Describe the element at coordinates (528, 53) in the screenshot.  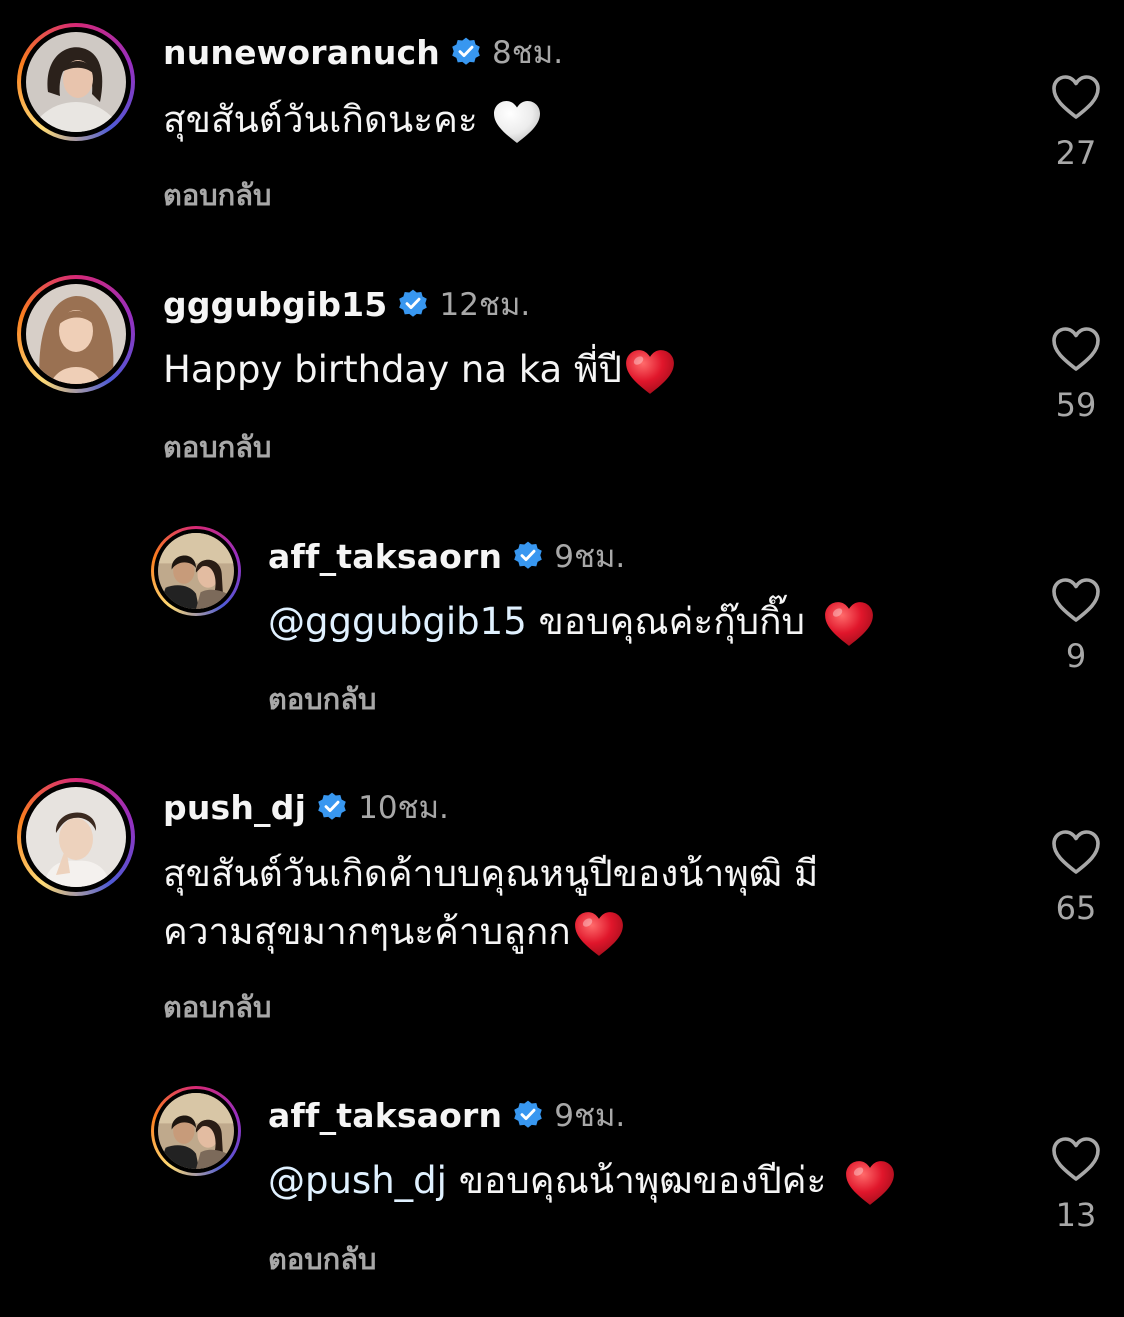
I see `timestamp: 8ชม.` at that location.